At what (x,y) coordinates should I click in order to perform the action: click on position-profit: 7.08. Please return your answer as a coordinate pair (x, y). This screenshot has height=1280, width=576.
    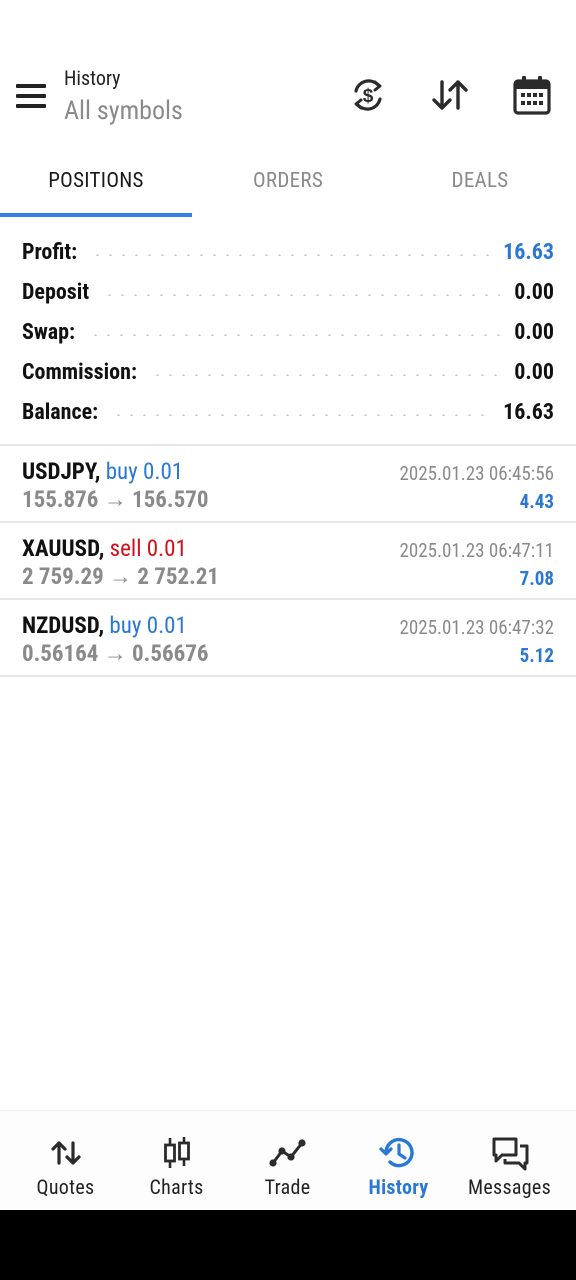
    Looking at the image, I should click on (536, 578).